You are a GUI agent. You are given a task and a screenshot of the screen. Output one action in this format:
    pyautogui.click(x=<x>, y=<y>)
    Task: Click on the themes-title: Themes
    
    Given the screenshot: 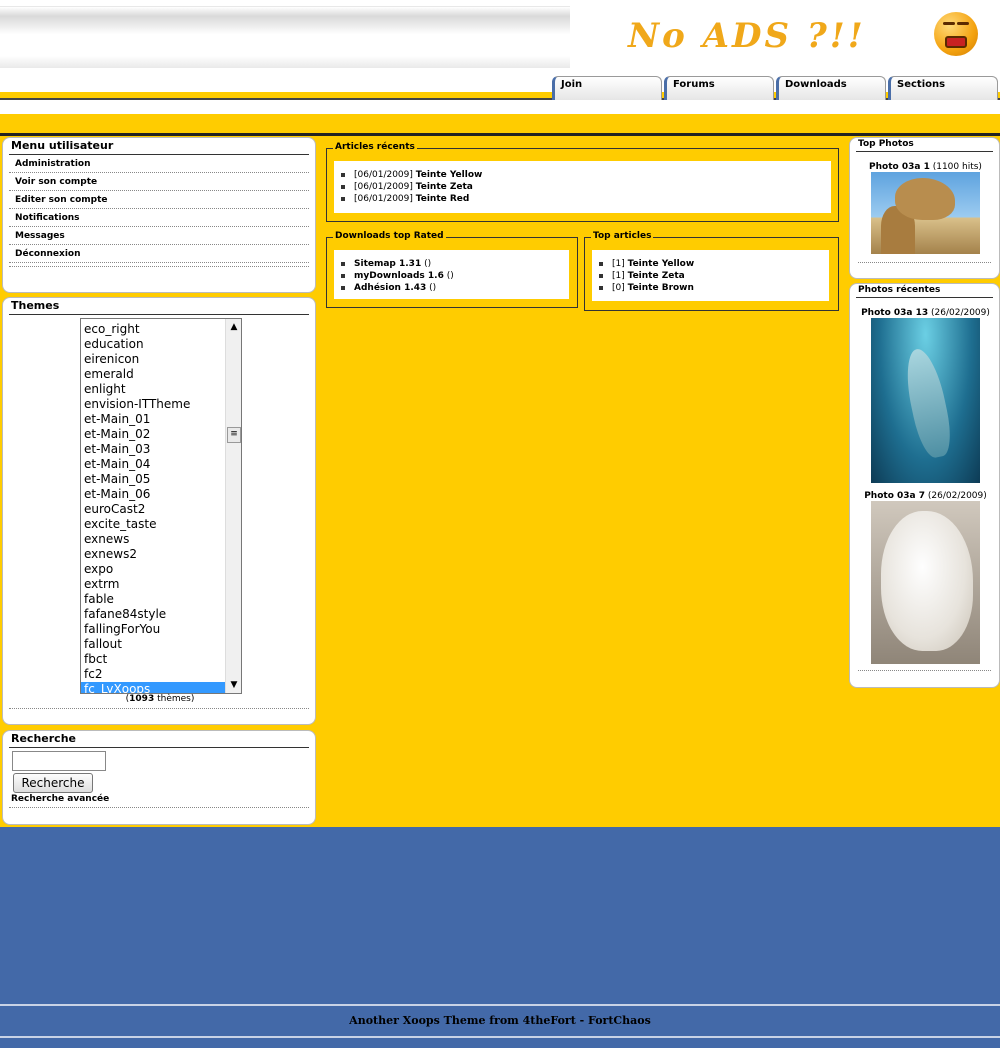 What is the action you would take?
    pyautogui.click(x=159, y=306)
    